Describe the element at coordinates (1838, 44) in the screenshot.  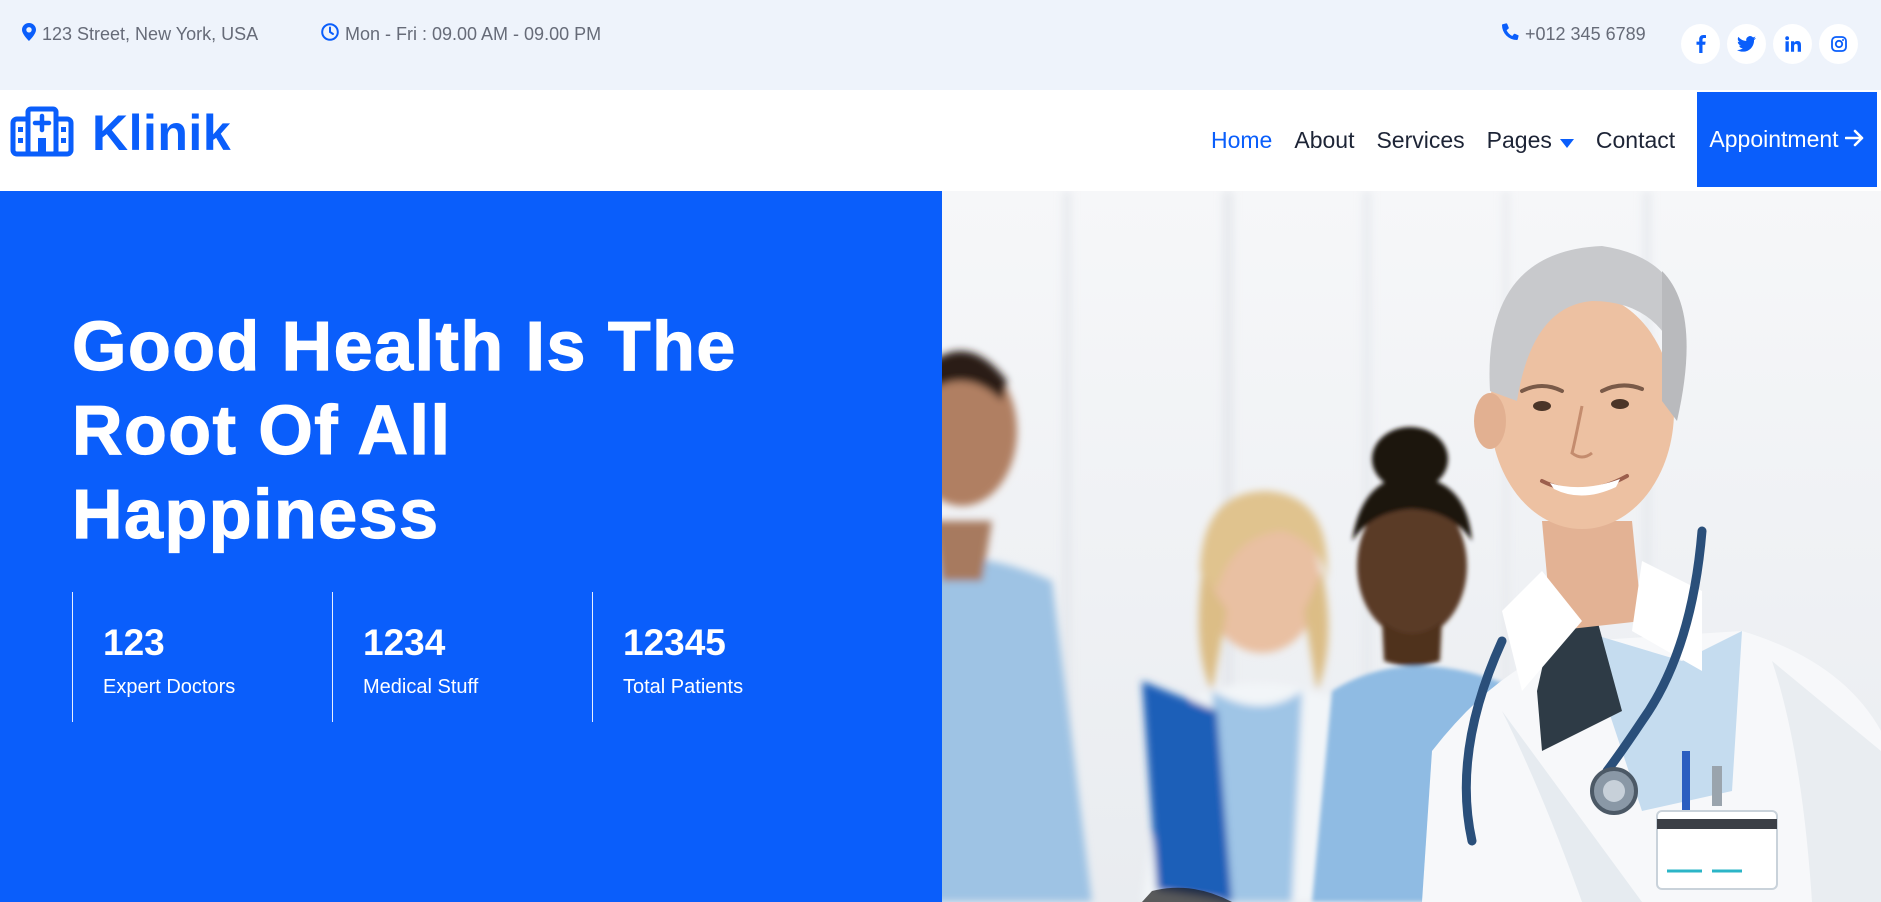
I see `instagram-icon` at that location.